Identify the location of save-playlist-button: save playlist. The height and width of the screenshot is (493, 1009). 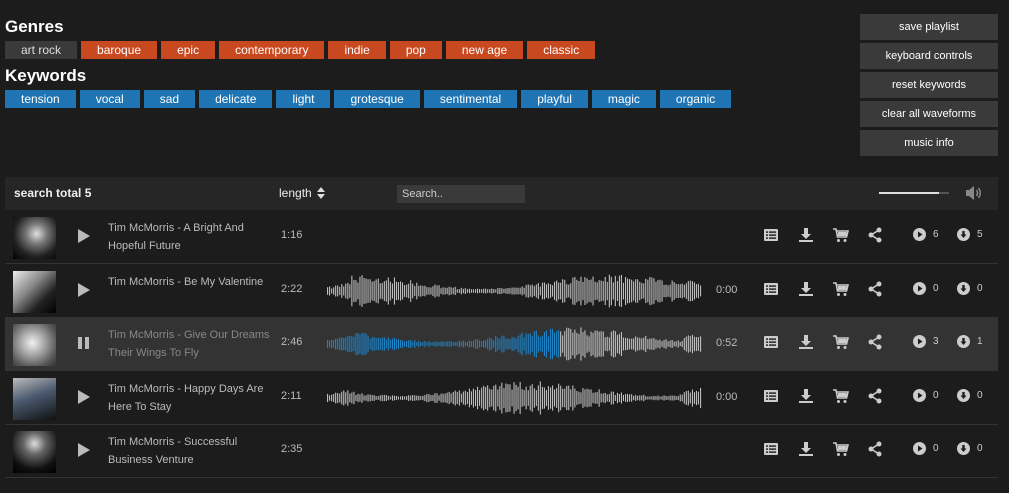
(929, 27).